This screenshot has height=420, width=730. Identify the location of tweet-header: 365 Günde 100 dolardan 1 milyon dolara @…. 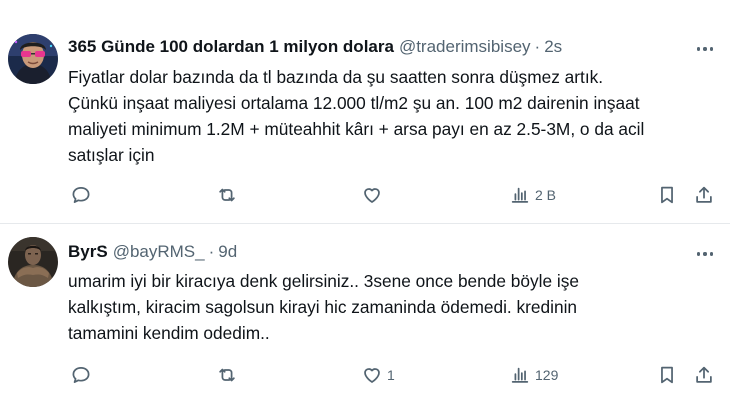
(315, 47).